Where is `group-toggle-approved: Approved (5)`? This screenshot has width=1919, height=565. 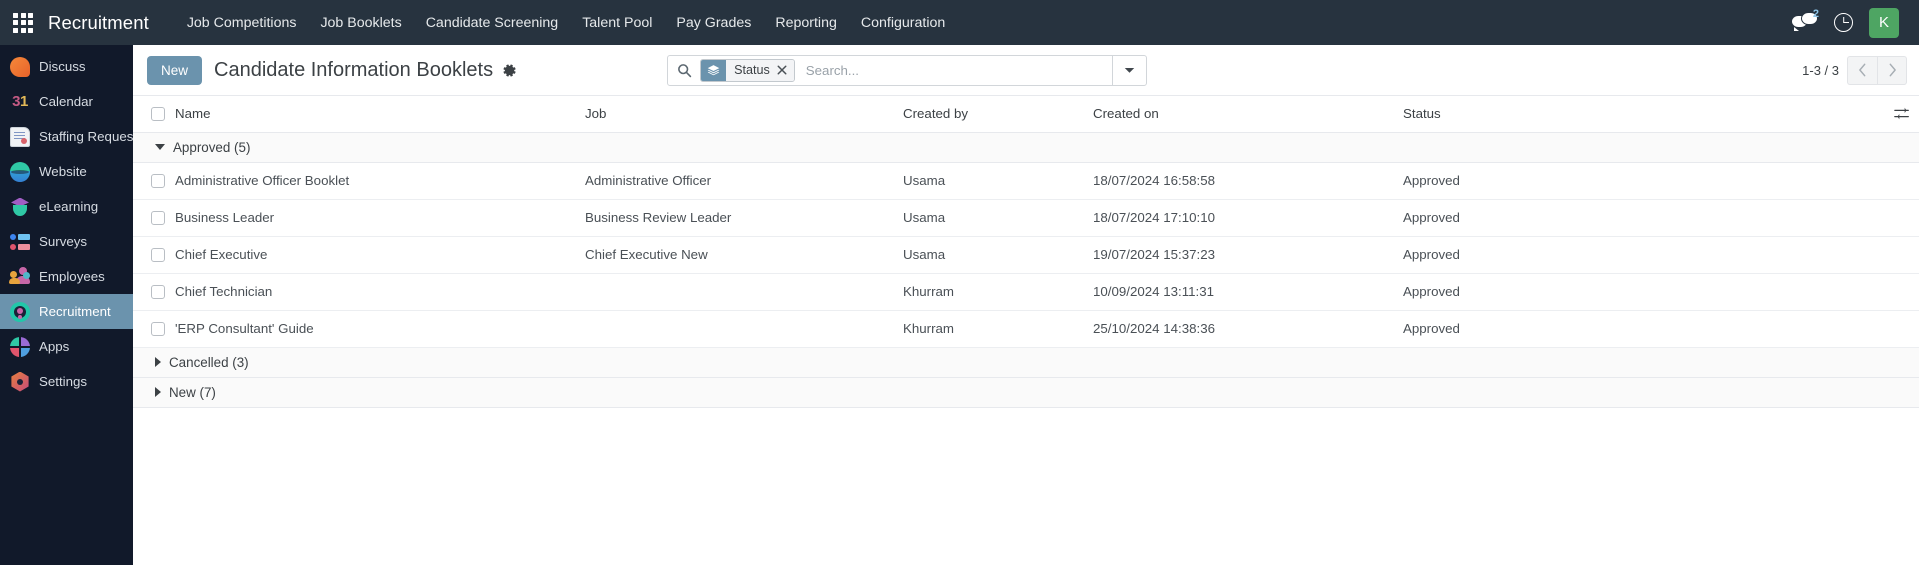
group-toggle-approved: Approved (5) is located at coordinates (1026, 147).